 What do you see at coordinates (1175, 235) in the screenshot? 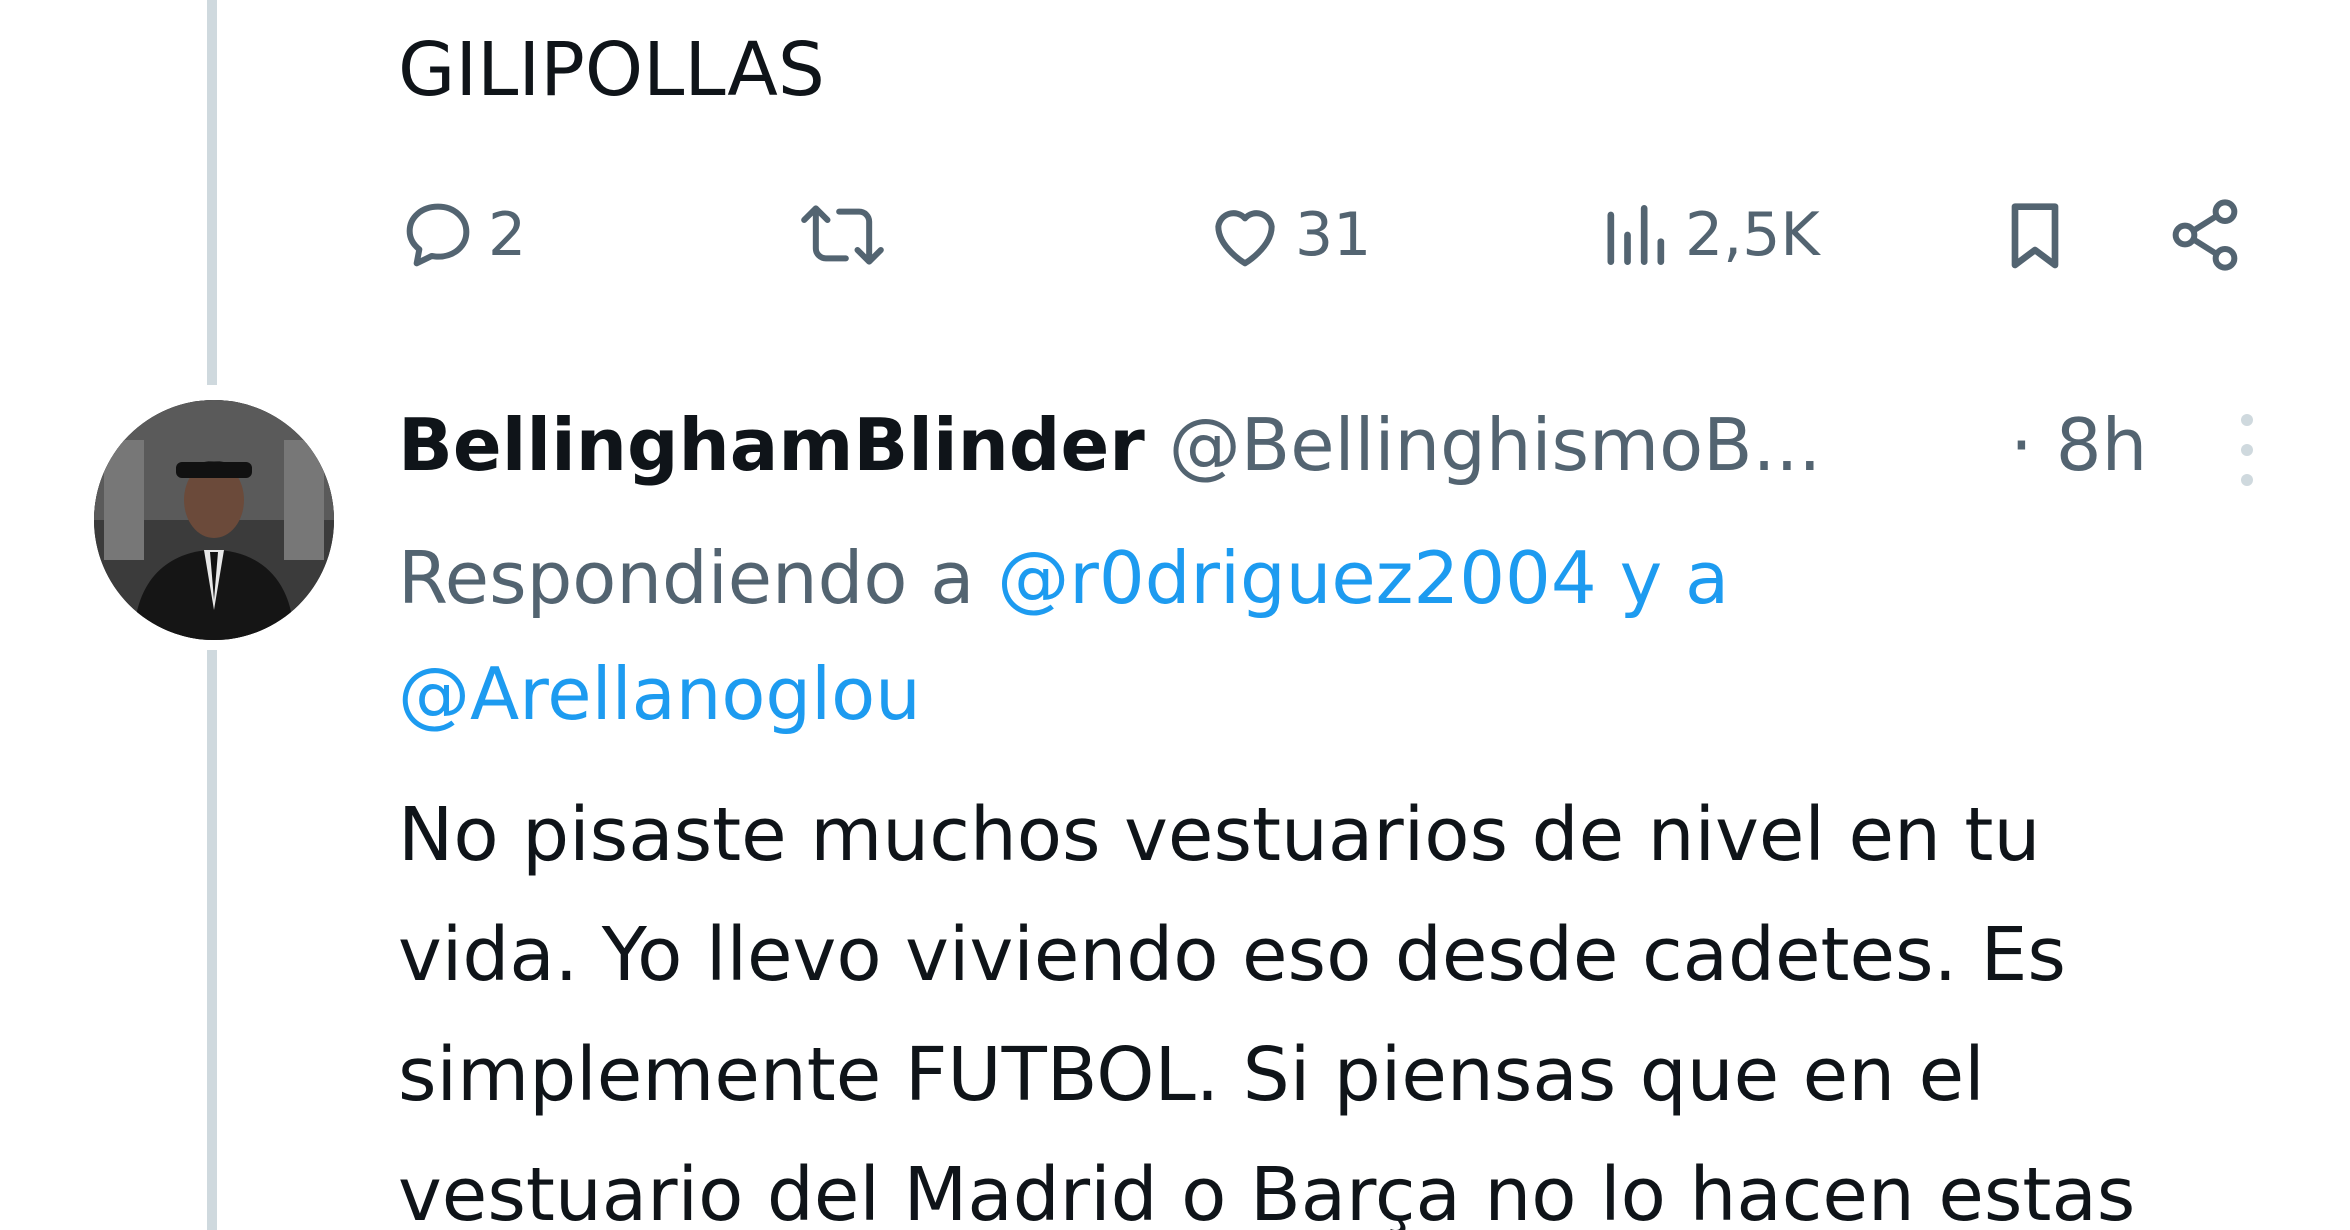
I see `previous-tweet-action-bar: 2 31 2,5K` at bounding box center [1175, 235].